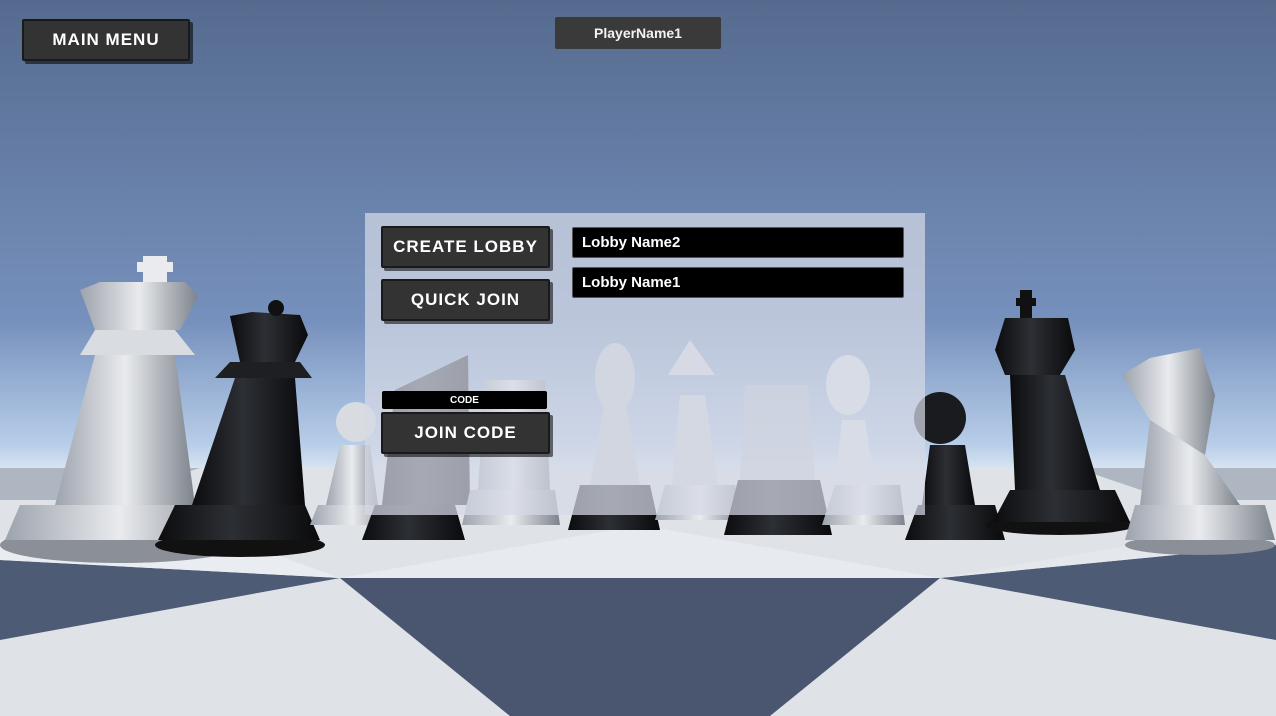 Image resolution: width=1276 pixels, height=716 pixels. I want to click on lobby-list-item: Lobby Name1, so click(738, 282).